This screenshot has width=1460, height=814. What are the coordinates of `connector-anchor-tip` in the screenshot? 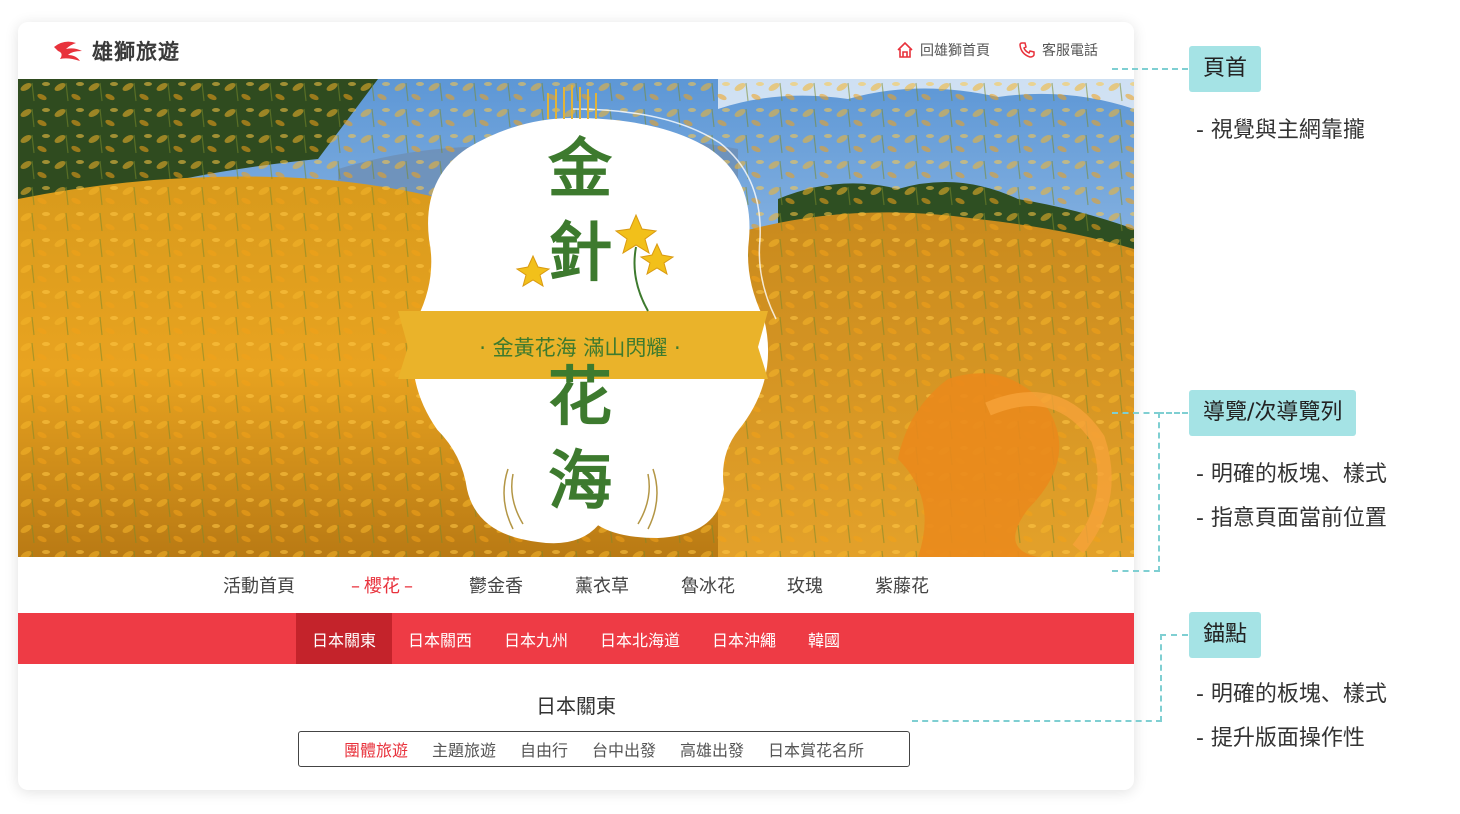 It's located at (1174, 635).